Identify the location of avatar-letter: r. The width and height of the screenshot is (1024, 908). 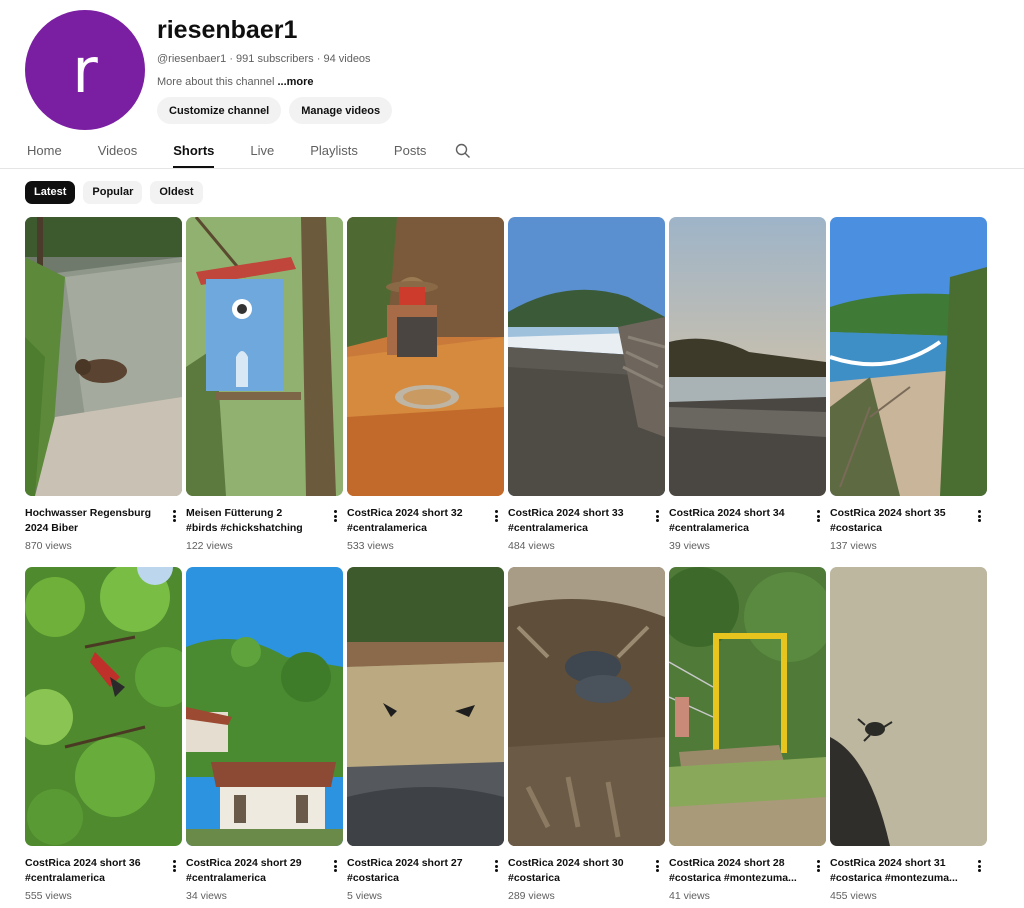
(85, 70).